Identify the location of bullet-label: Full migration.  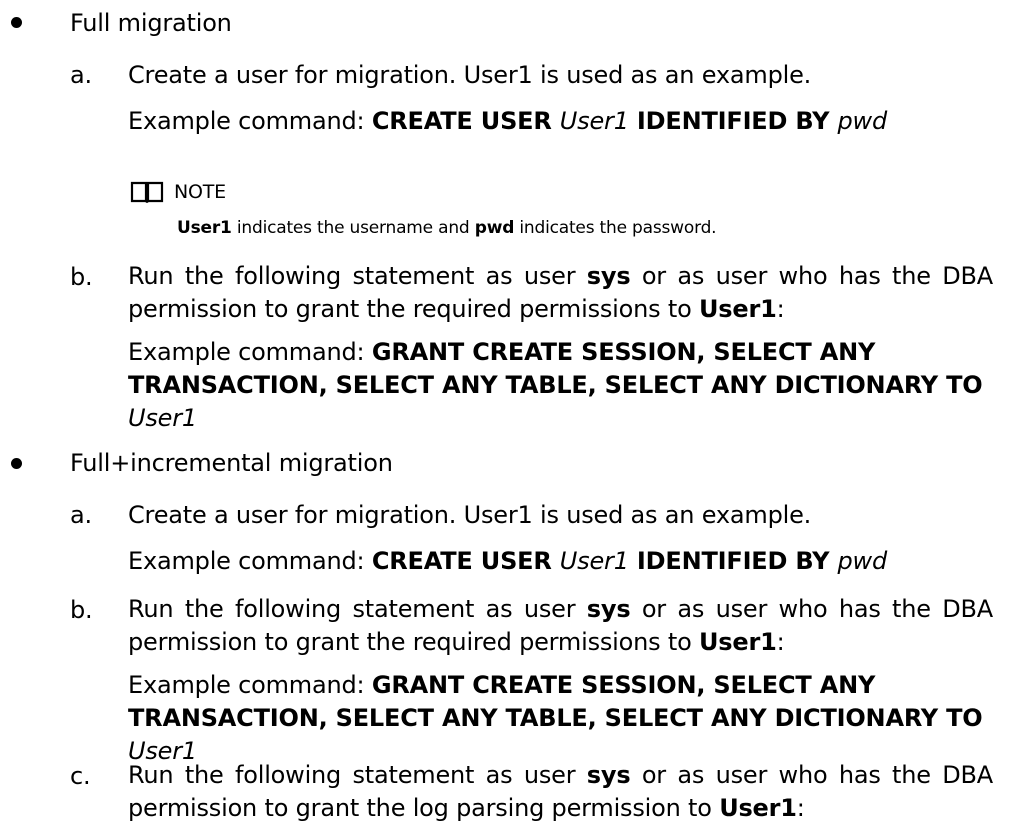
(151, 23).